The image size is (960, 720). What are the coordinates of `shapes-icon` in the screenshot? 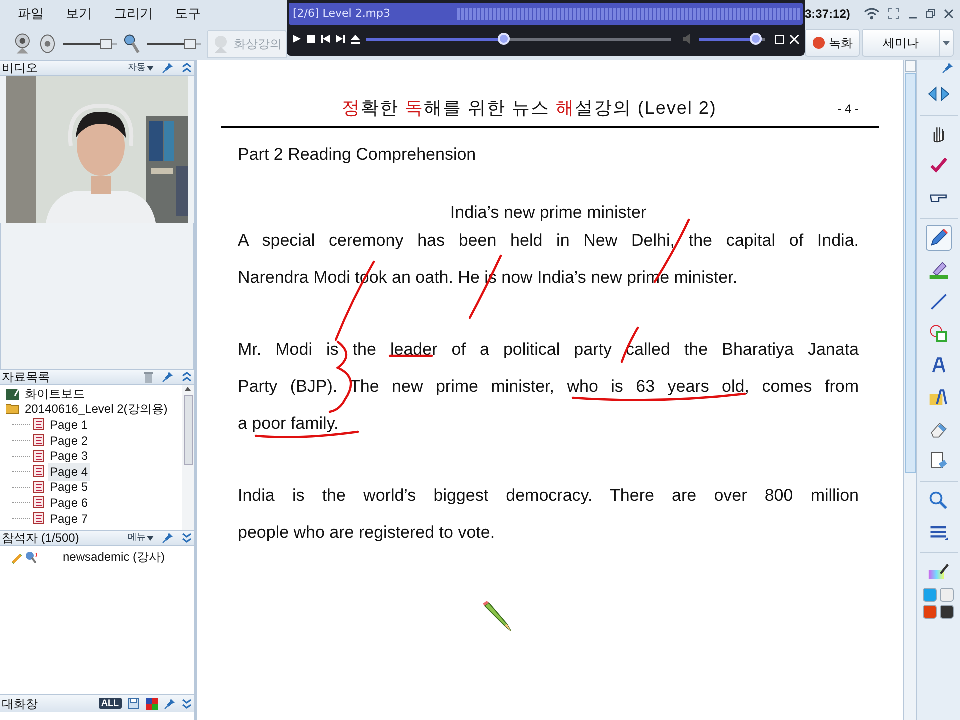 It's located at (939, 334).